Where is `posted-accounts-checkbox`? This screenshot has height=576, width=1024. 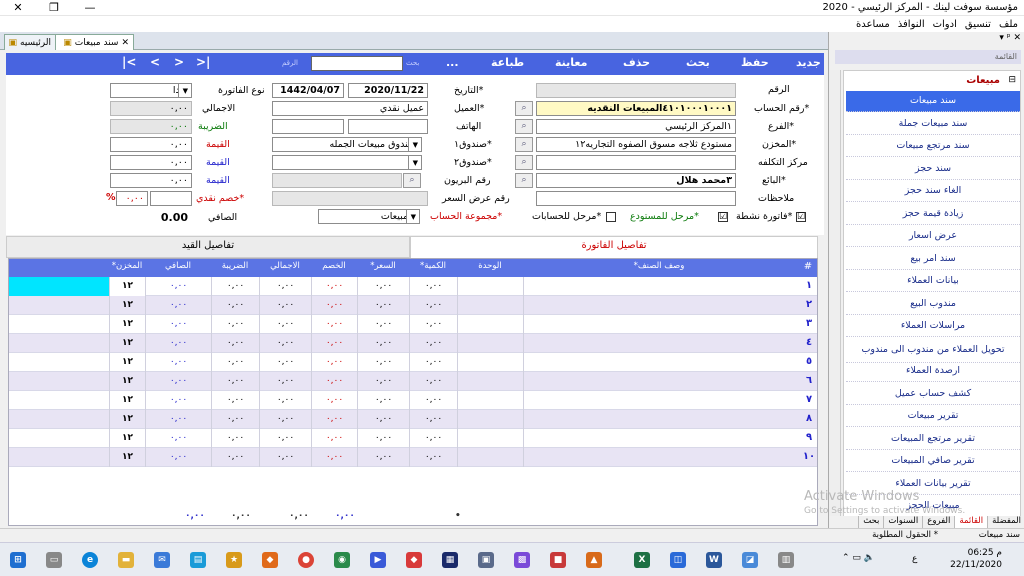
posted-accounts-checkbox is located at coordinates (611, 217).